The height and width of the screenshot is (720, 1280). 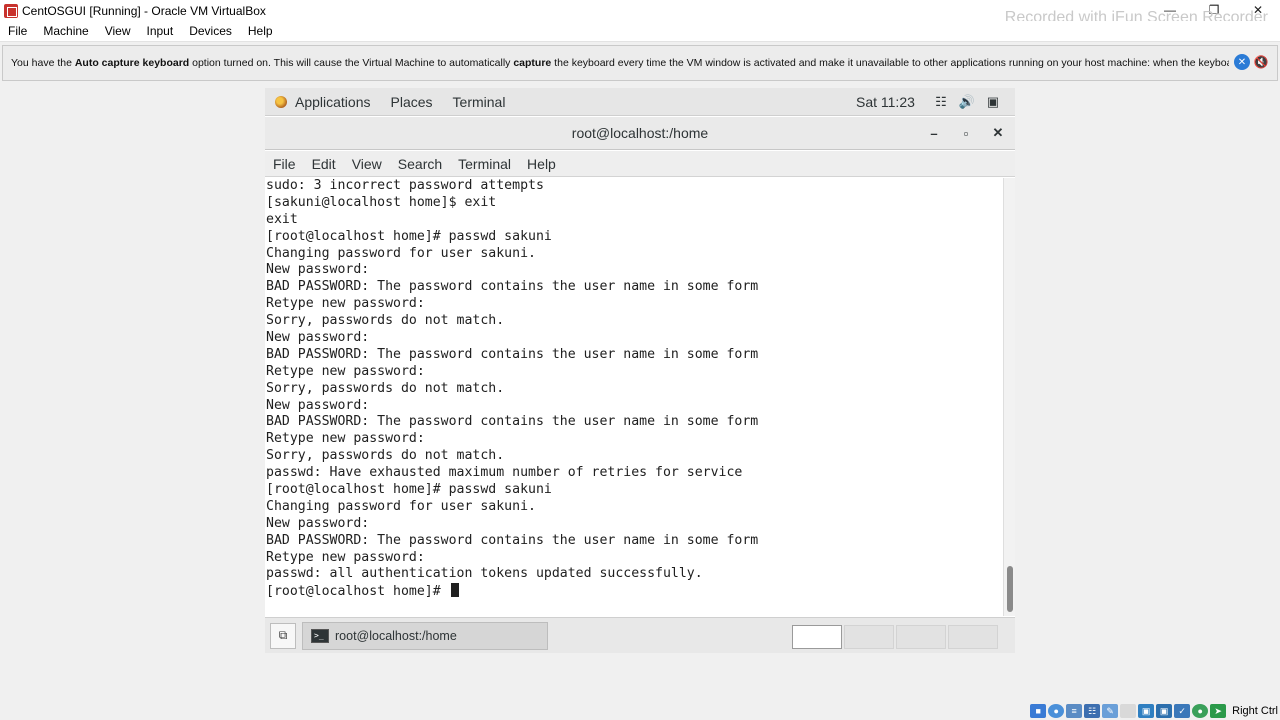 I want to click on show-desktop-icon: ⧉, so click(x=283, y=635).